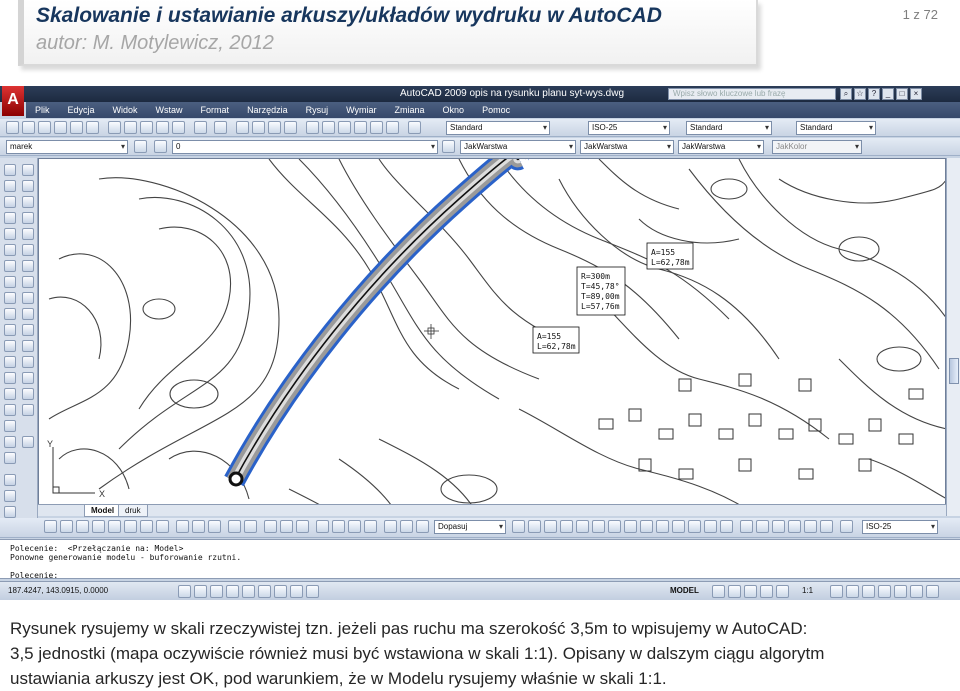 Image resolution: width=960 pixels, height=691 pixels. What do you see at coordinates (28, 314) in the screenshot?
I see `trim-icon` at bounding box center [28, 314].